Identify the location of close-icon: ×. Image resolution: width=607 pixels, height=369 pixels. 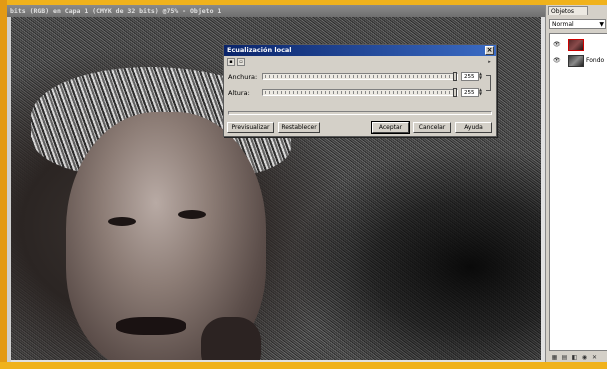
(489, 50).